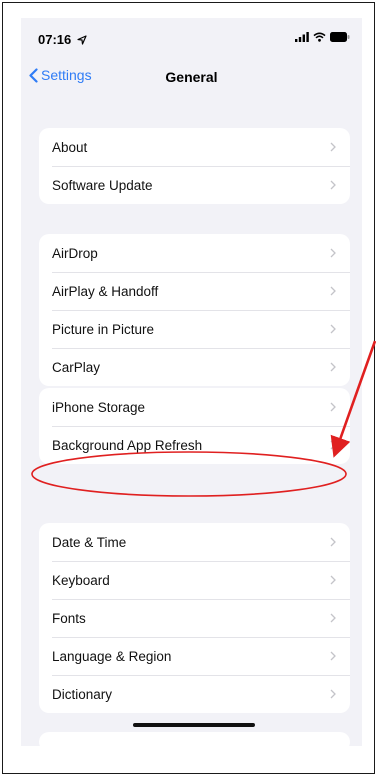 Image resolution: width=381 pixels, height=778 pixels. I want to click on row-label: Software Update, so click(102, 185).